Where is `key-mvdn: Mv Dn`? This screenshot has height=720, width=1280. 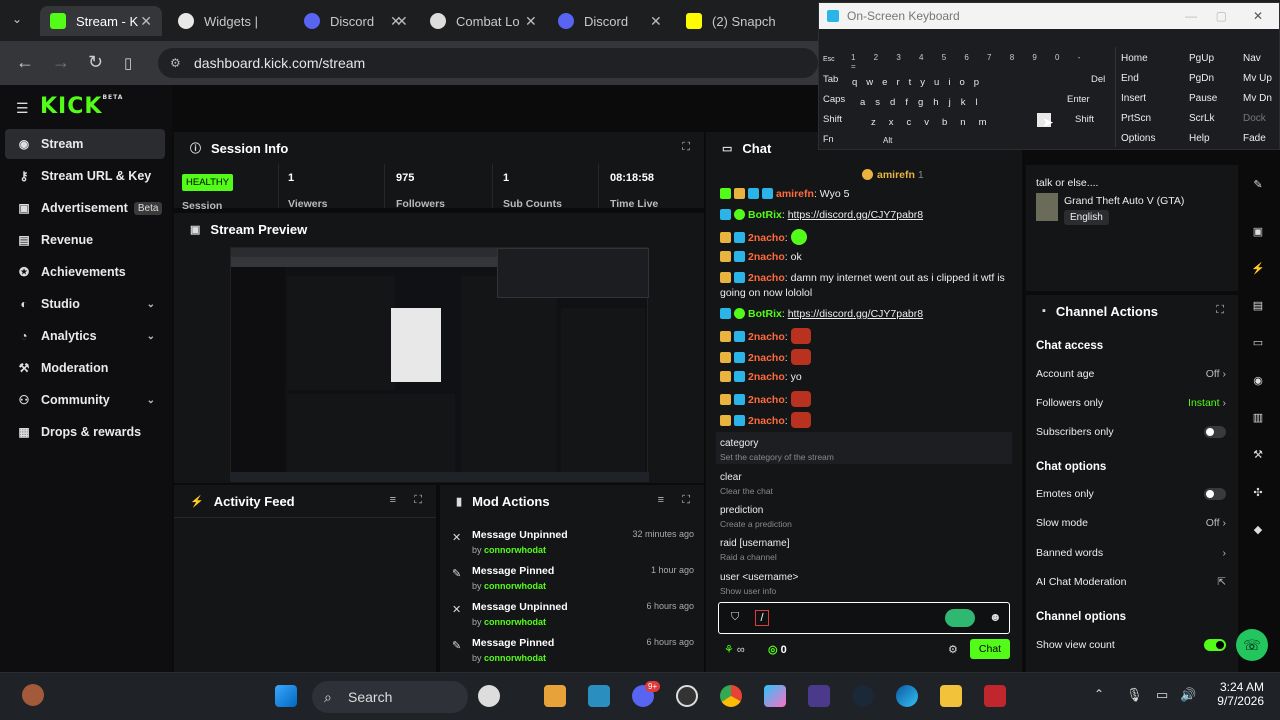
key-mvdn: Mv Dn is located at coordinates (1257, 98).